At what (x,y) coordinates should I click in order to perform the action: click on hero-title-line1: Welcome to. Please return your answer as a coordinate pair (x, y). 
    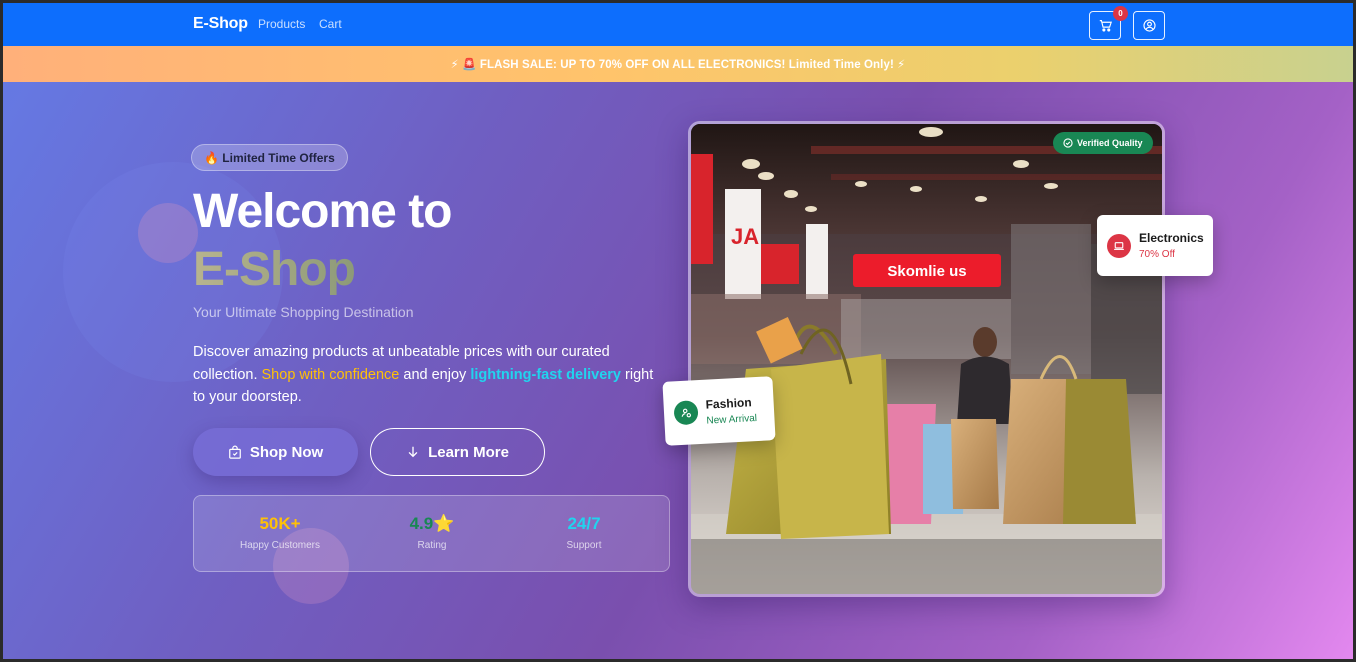
    Looking at the image, I should click on (322, 211).